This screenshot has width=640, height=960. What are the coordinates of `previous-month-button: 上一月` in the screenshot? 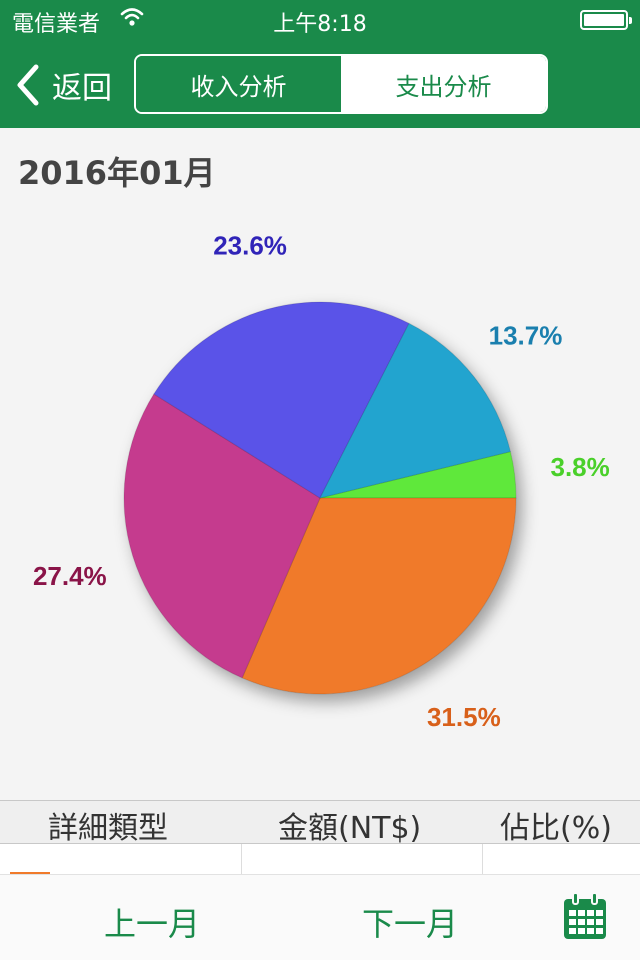 It's located at (152, 922).